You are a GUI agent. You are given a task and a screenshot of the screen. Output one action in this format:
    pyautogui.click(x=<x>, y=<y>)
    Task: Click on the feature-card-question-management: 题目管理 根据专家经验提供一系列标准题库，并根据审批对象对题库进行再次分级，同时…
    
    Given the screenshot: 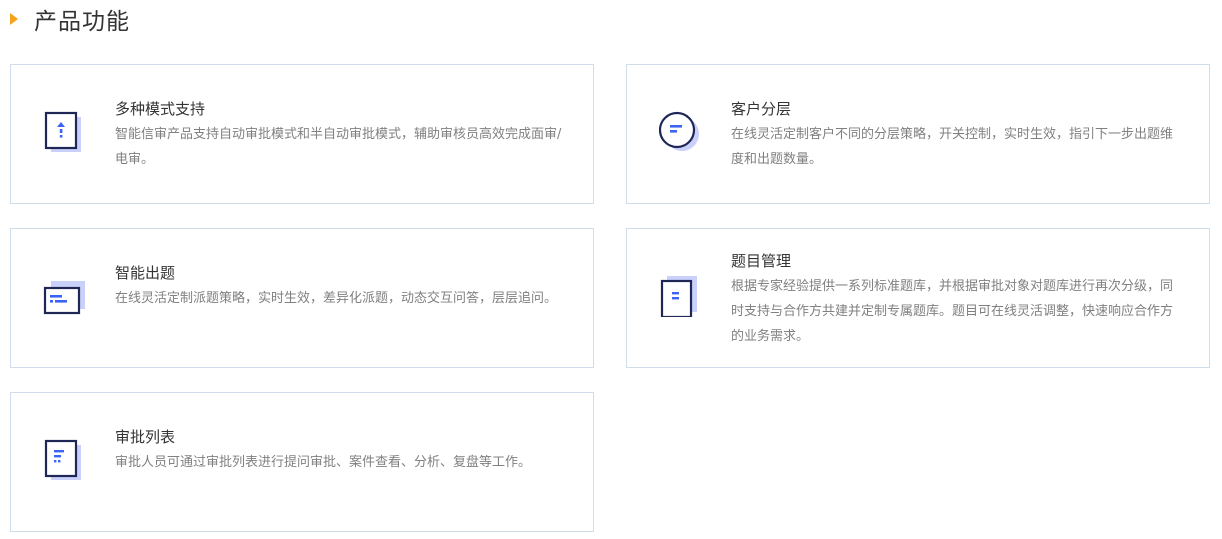 What is the action you would take?
    pyautogui.click(x=918, y=298)
    